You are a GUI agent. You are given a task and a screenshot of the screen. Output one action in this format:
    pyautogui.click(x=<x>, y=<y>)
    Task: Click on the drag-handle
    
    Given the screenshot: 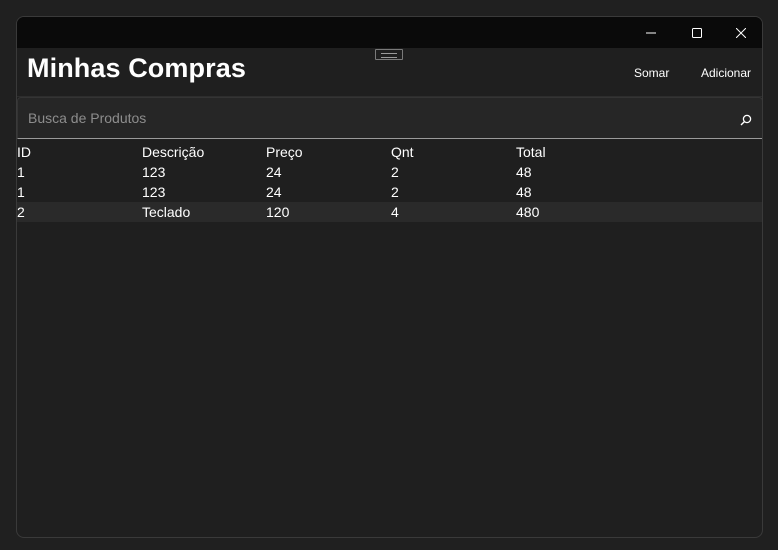 What is the action you would take?
    pyautogui.click(x=389, y=54)
    